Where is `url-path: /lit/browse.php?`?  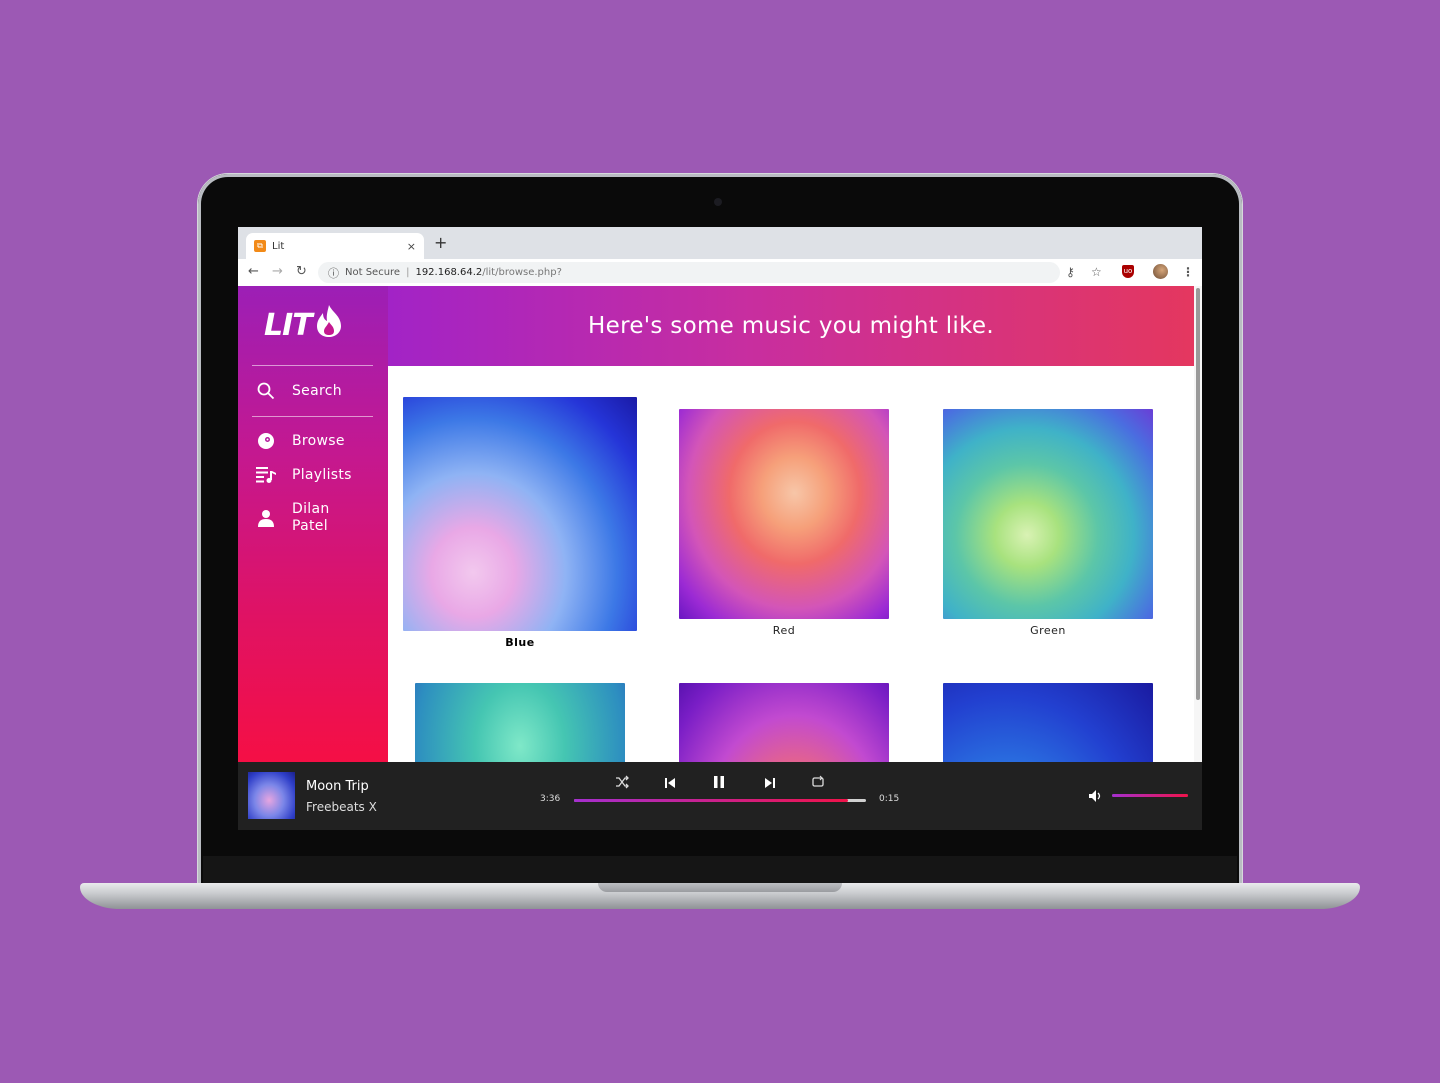
url-path: /lit/browse.php? is located at coordinates (522, 272).